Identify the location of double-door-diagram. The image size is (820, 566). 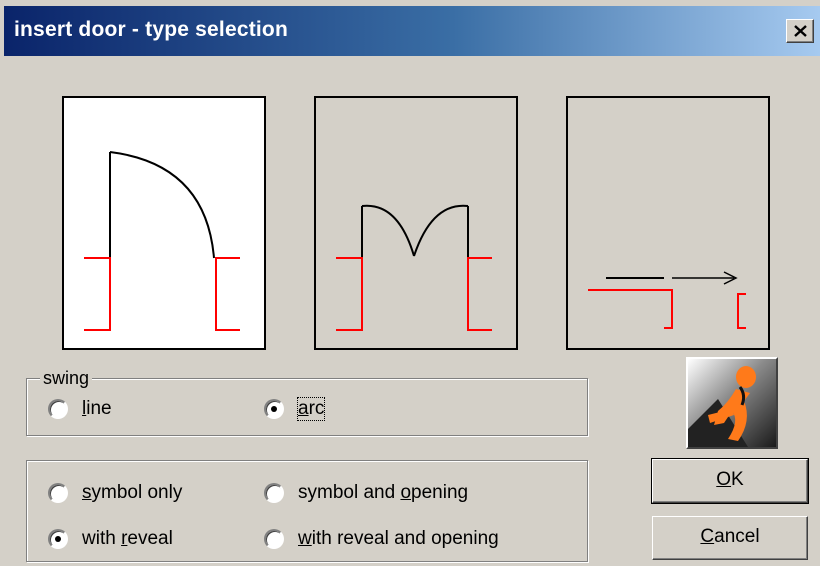
(414, 267).